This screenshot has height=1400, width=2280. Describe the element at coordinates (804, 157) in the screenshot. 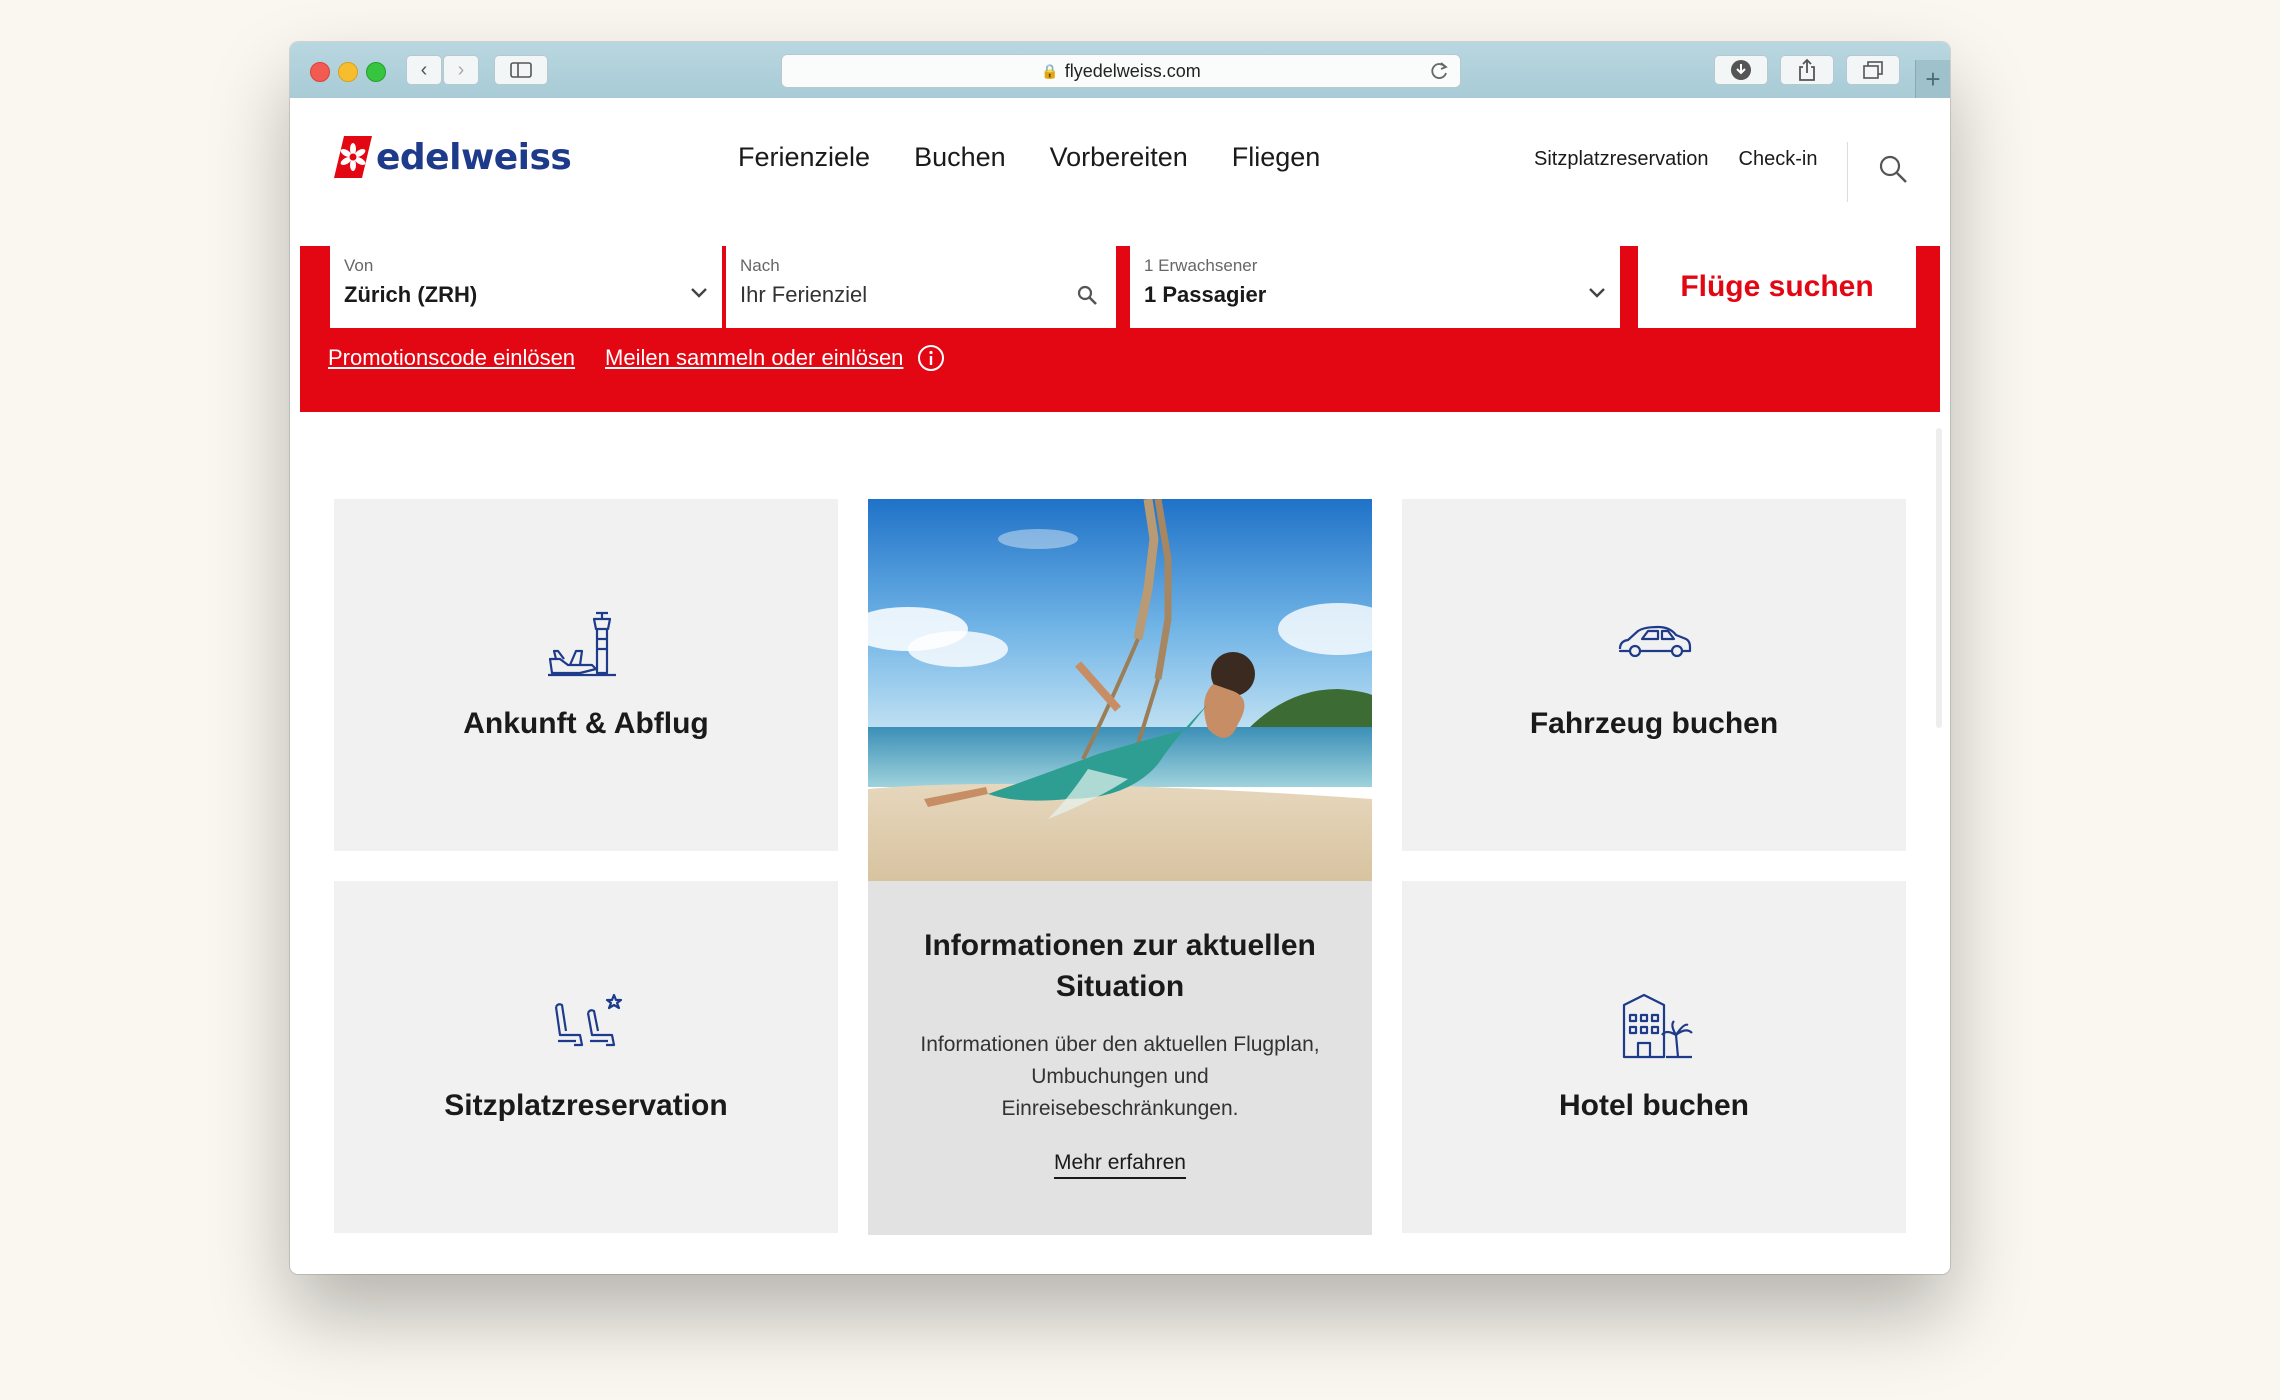

I see `nav-ferienziele: Ferienziele` at that location.